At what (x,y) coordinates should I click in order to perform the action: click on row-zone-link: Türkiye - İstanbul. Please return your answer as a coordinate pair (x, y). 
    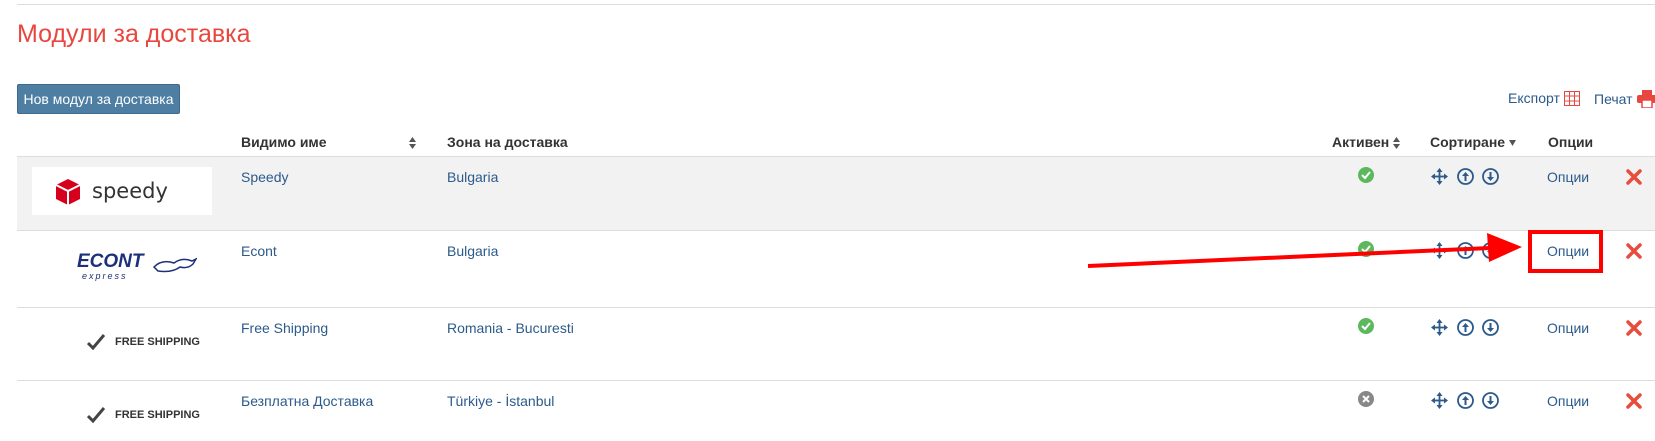
    Looking at the image, I should click on (500, 401).